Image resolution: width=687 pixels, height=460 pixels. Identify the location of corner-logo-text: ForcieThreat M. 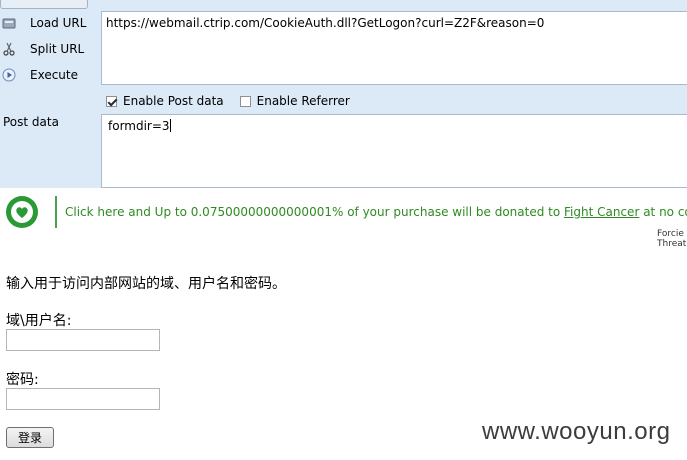
(672, 239).